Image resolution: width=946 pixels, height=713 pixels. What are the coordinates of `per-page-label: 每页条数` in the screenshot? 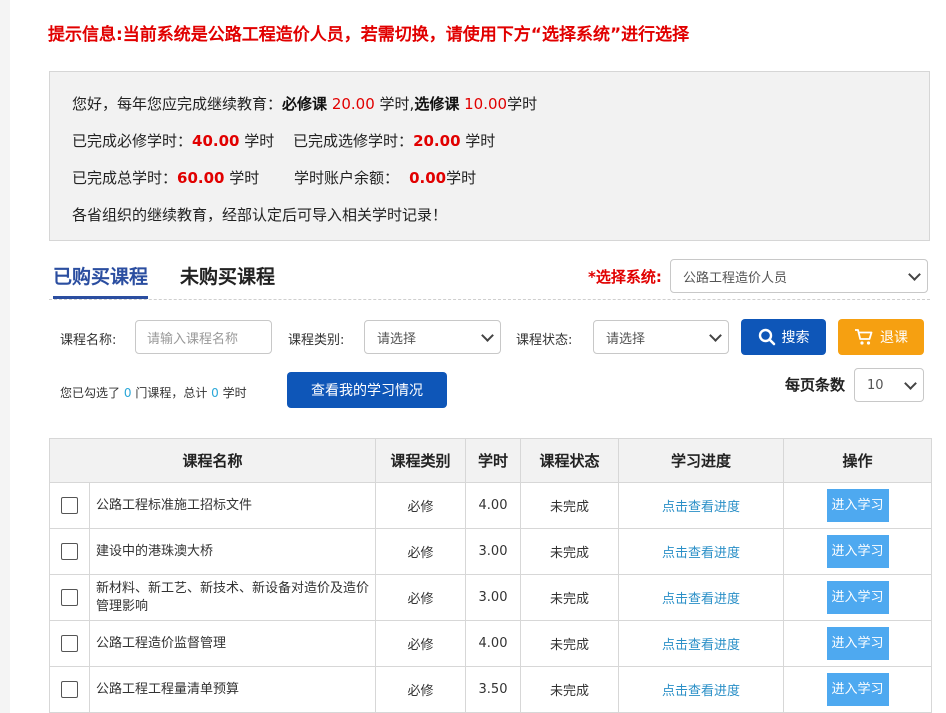 It's located at (815, 385).